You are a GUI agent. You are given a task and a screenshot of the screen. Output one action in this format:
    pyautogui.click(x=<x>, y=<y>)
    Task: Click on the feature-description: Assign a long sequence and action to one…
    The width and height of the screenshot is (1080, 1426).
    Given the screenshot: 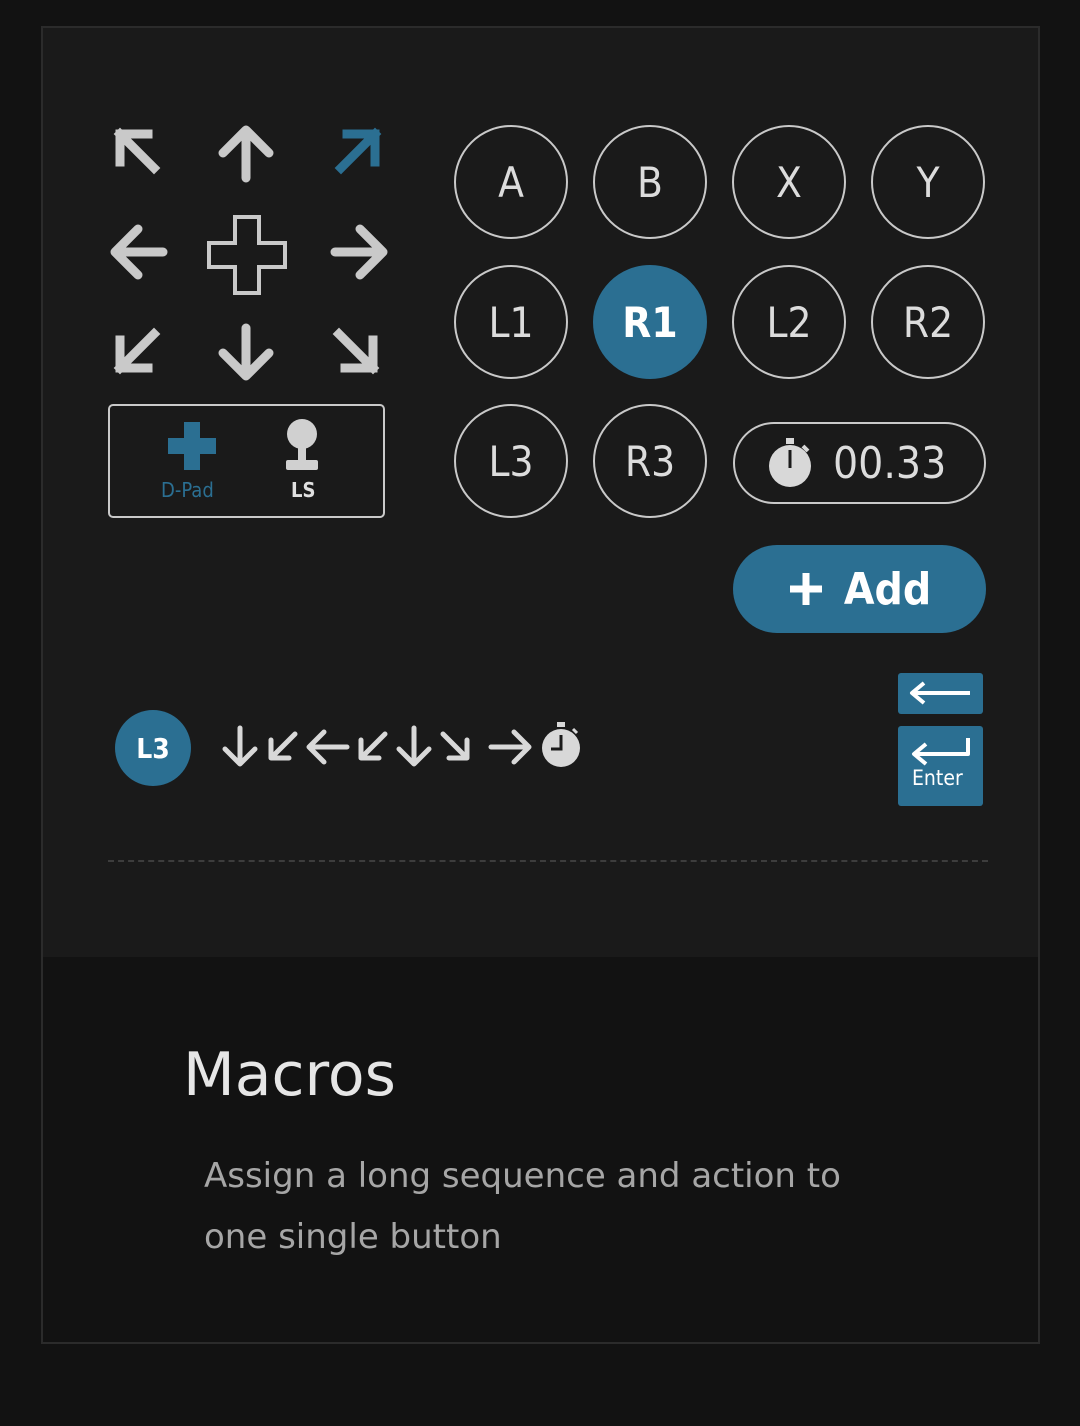 What is the action you would take?
    pyautogui.click(x=522, y=1206)
    